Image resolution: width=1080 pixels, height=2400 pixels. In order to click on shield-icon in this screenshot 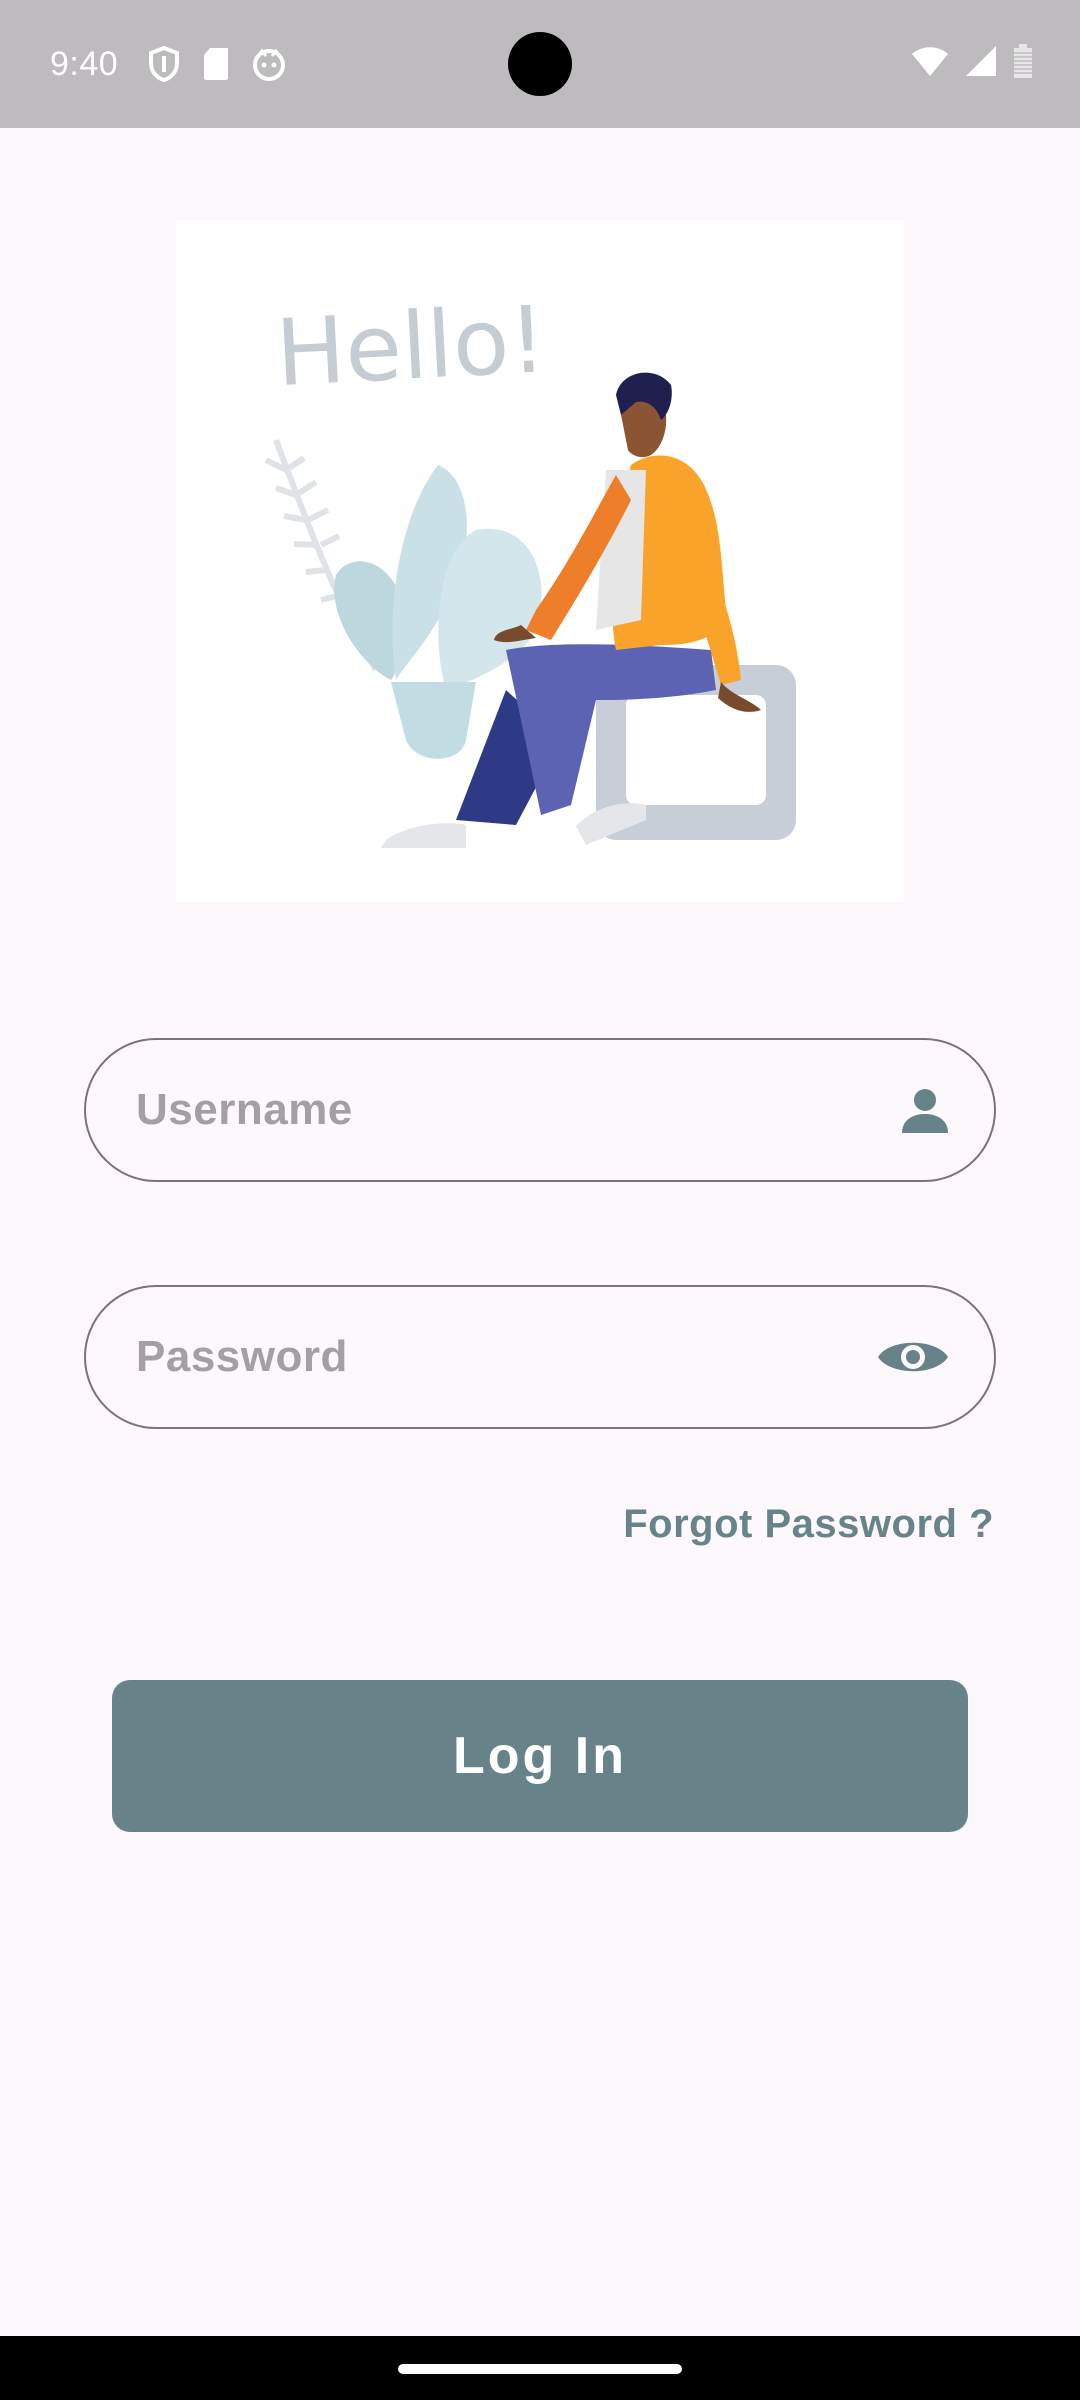, I will do `click(164, 64)`.